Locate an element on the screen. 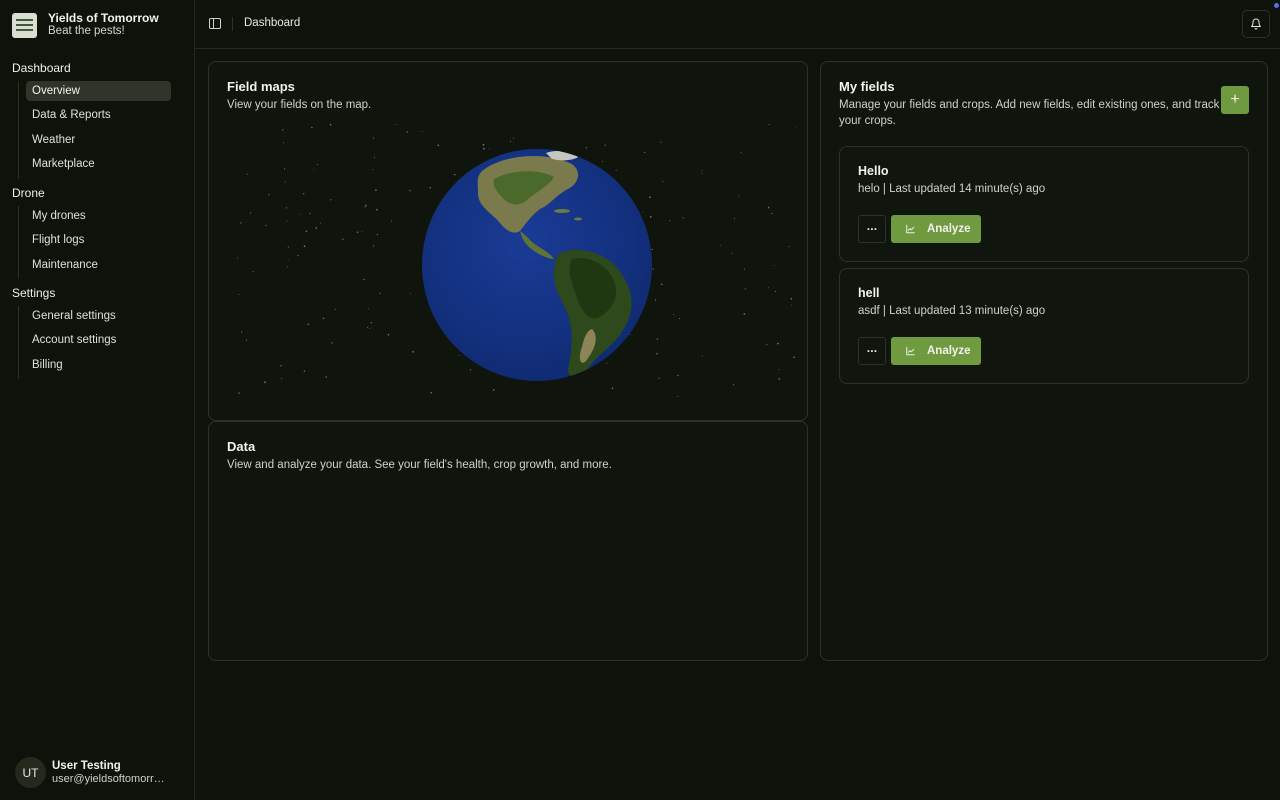  header-divider is located at coordinates (232, 24).